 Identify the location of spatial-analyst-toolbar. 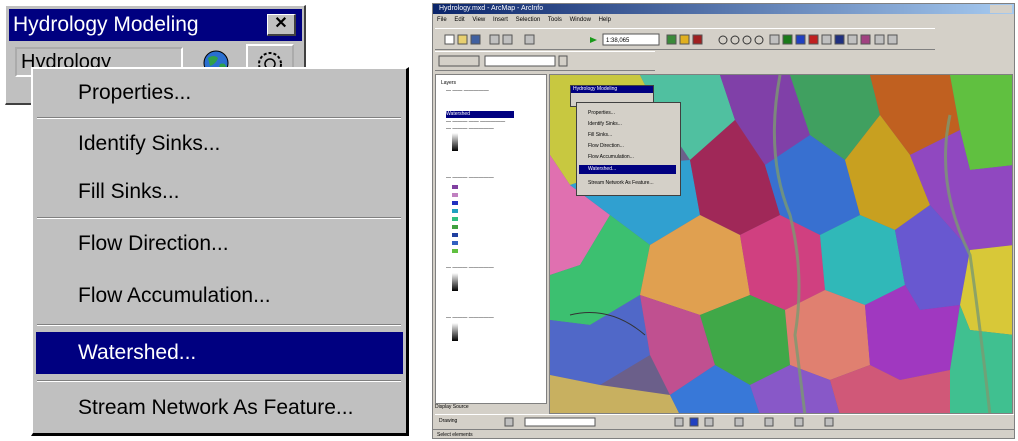
(545, 61).